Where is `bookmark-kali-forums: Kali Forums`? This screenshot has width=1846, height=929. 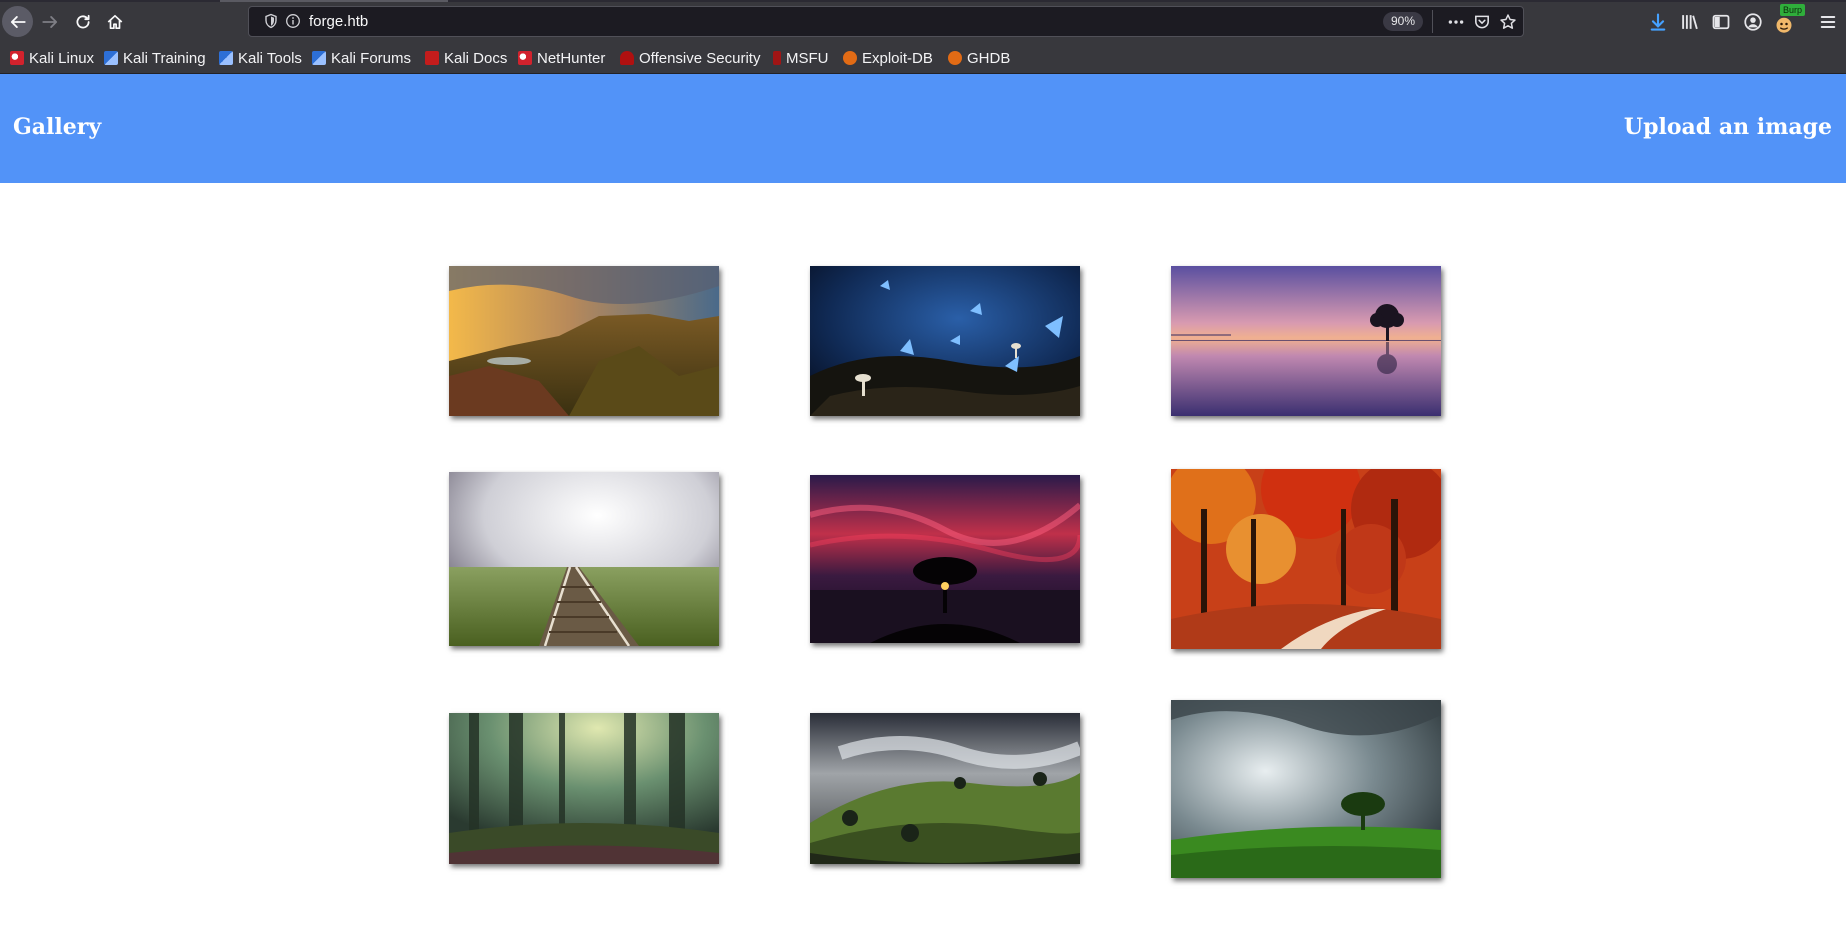 bookmark-kali-forums: Kali Forums is located at coordinates (361, 58).